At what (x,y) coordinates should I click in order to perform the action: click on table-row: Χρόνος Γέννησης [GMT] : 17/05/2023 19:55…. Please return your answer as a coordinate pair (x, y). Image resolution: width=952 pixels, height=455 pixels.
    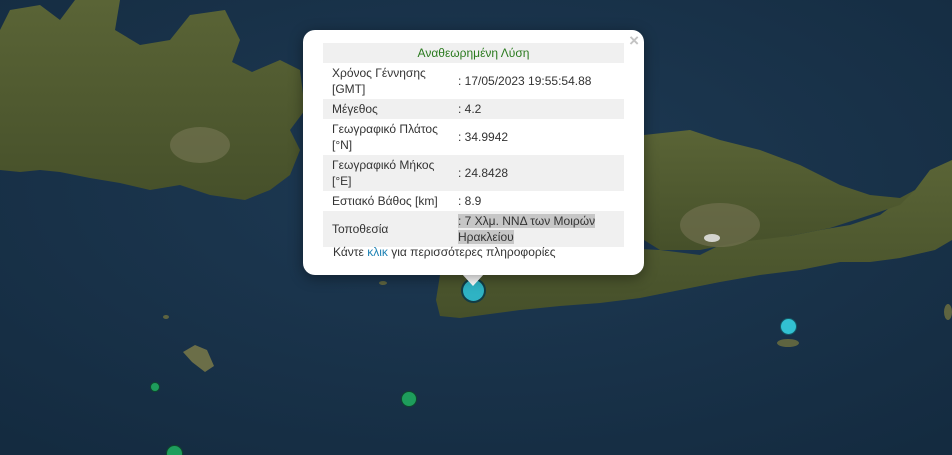
    Looking at the image, I should click on (473, 81).